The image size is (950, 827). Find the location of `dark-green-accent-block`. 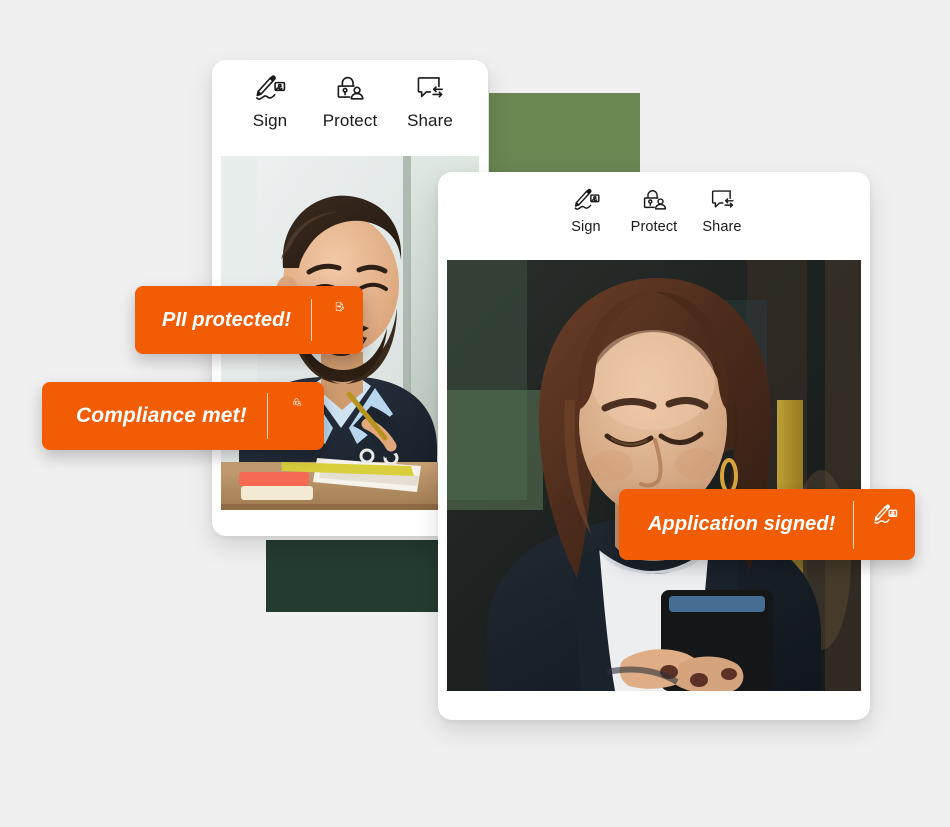

dark-green-accent-block is located at coordinates (352, 576).